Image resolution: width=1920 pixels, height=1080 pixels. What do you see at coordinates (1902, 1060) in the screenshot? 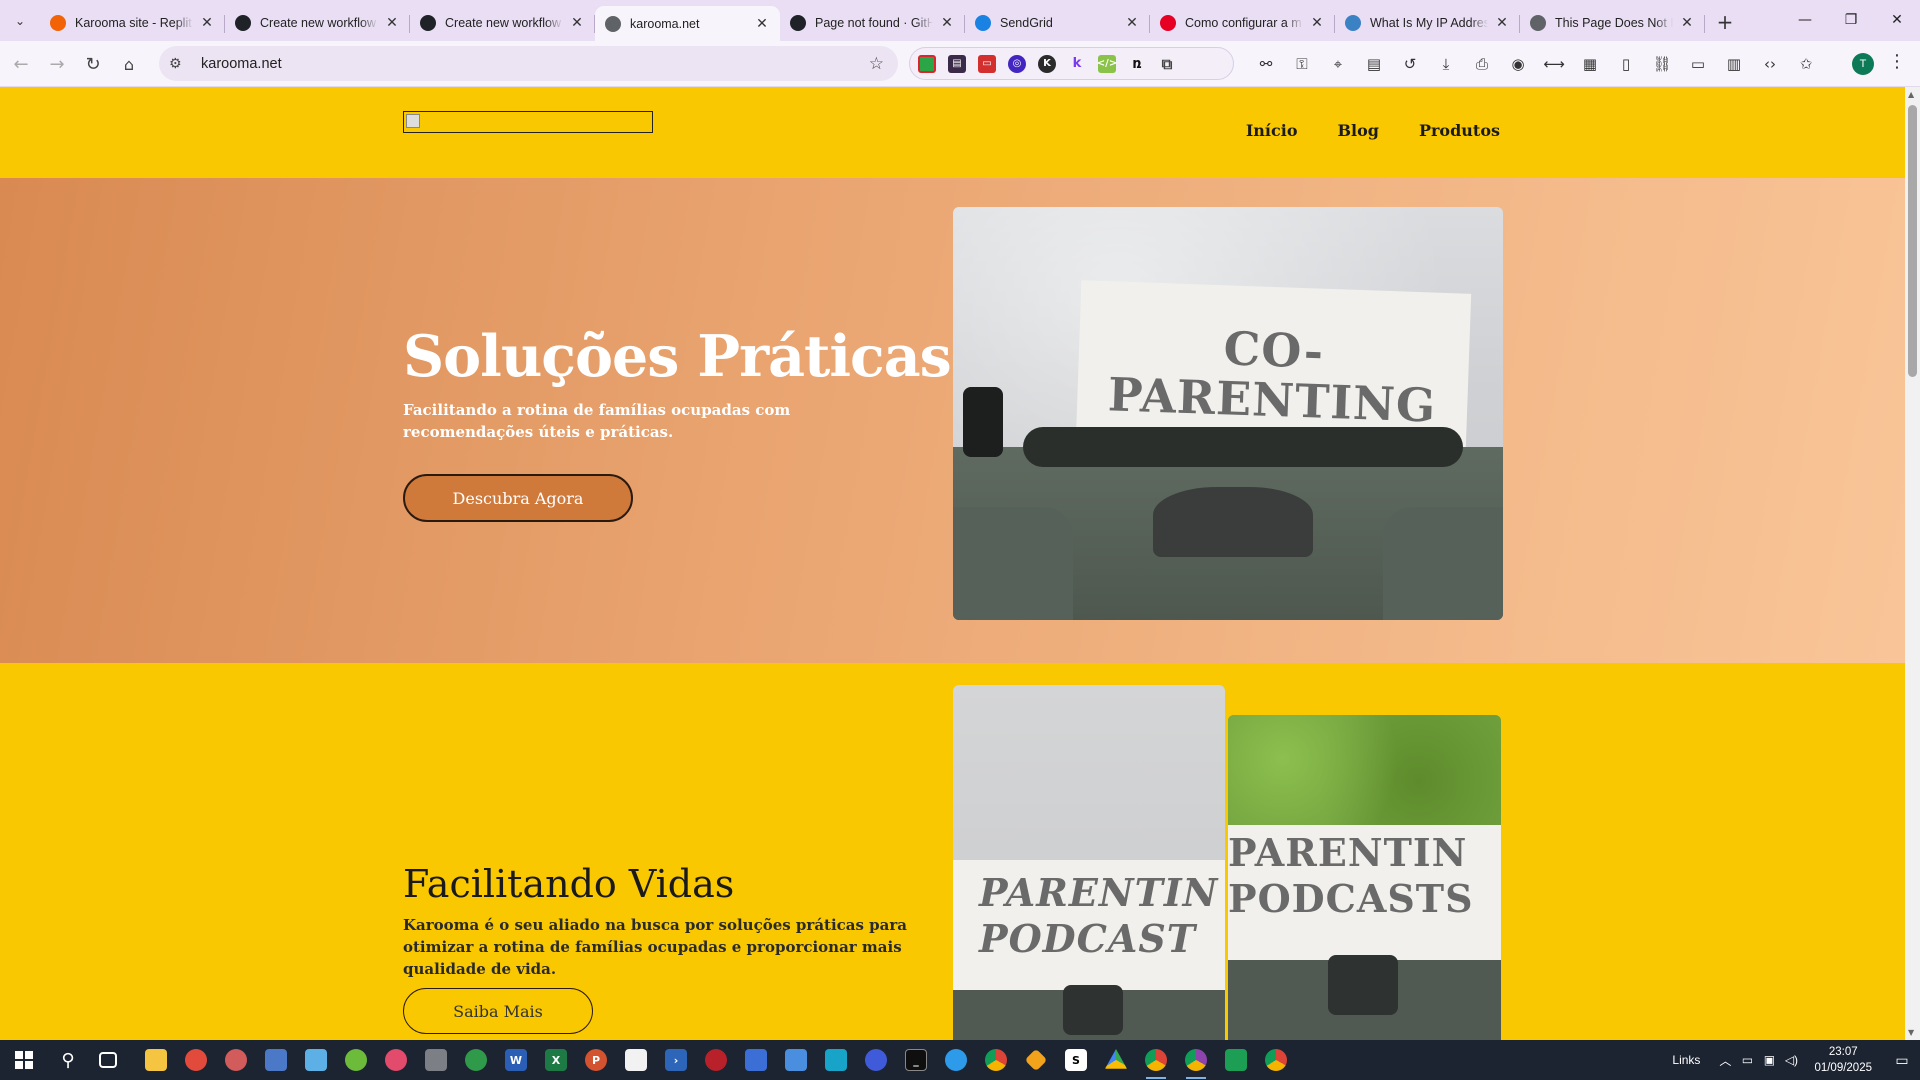
I see `notifications-icon: ▭` at bounding box center [1902, 1060].